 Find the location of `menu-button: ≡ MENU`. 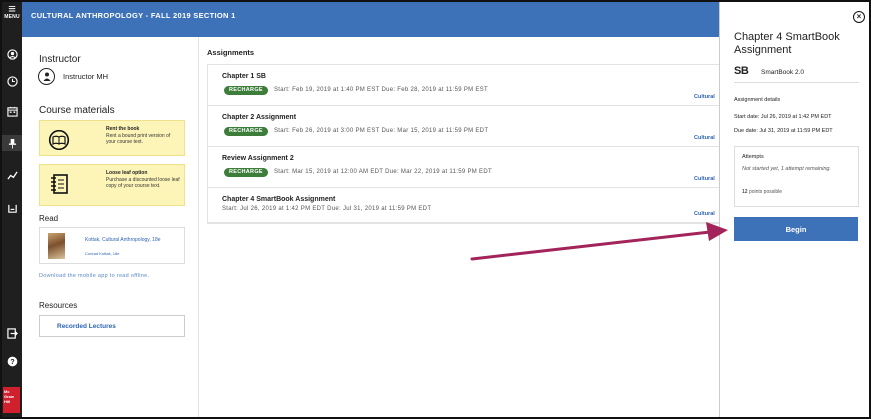

menu-button: ≡ MENU is located at coordinates (12, 10).